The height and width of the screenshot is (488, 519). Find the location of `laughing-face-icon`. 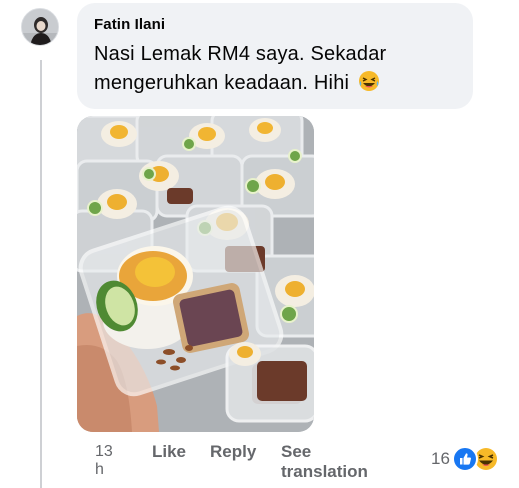

laughing-face-icon is located at coordinates (369, 85).